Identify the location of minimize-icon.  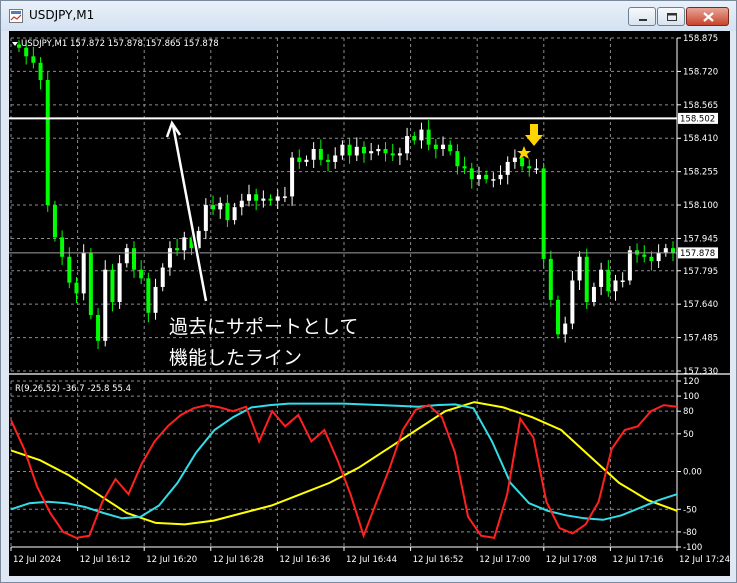
(643, 20).